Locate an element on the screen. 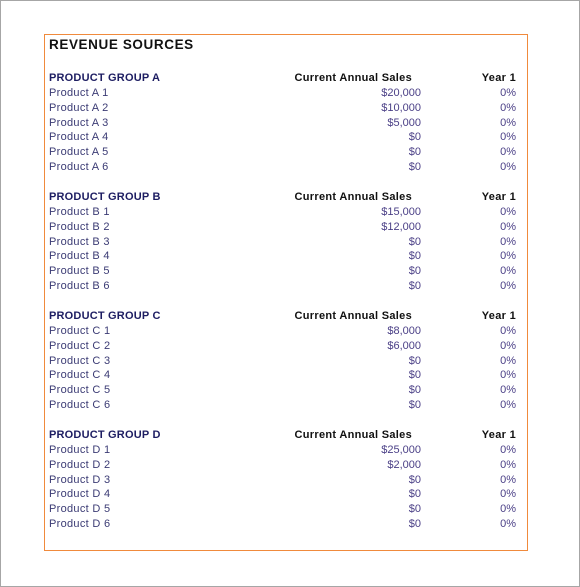 The height and width of the screenshot is (587, 580). product-name: Product B 6 is located at coordinates (79, 286).